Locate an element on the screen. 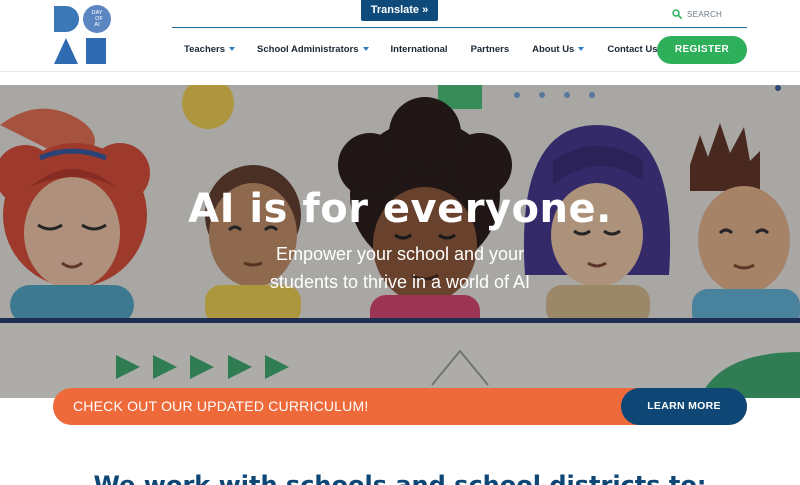  nav-item-international: International is located at coordinates (419, 49).